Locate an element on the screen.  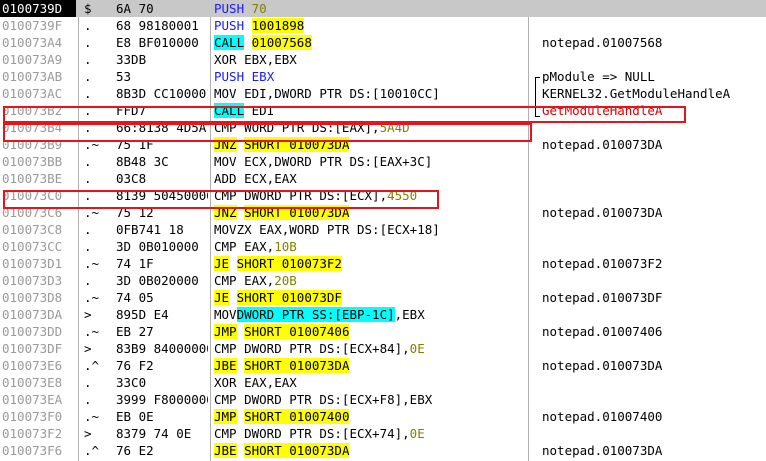
row-instruction: CMP EAX,10B is located at coordinates (370, 246).